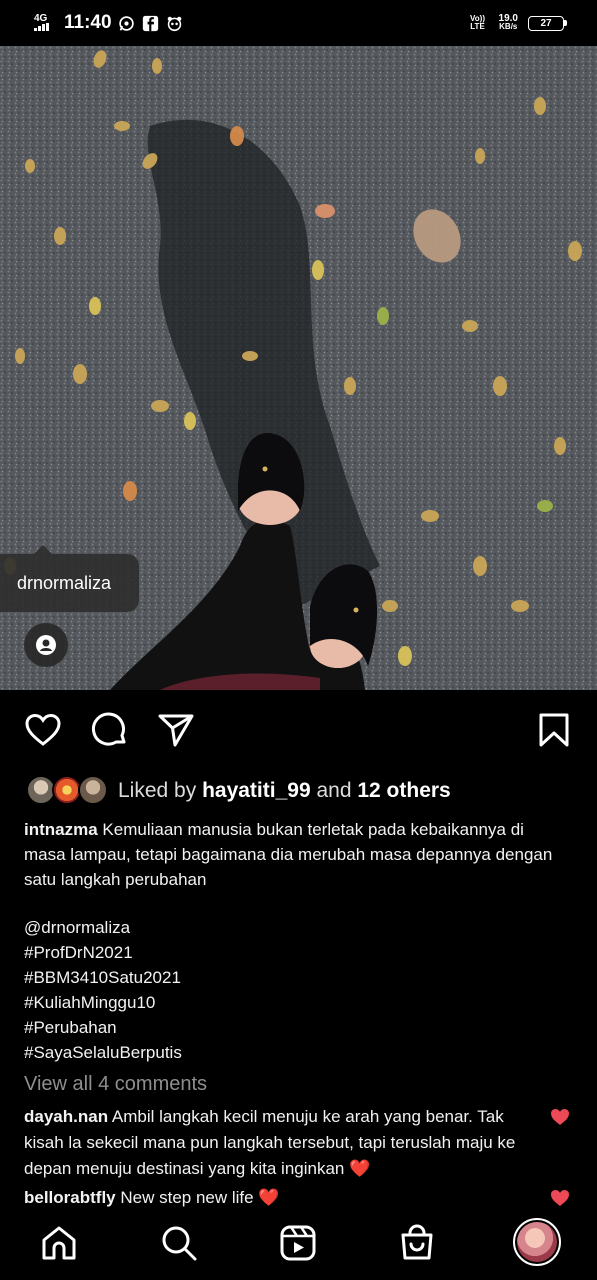 Image resolution: width=597 pixels, height=1280 pixels. I want to click on share-icon, so click(176, 730).